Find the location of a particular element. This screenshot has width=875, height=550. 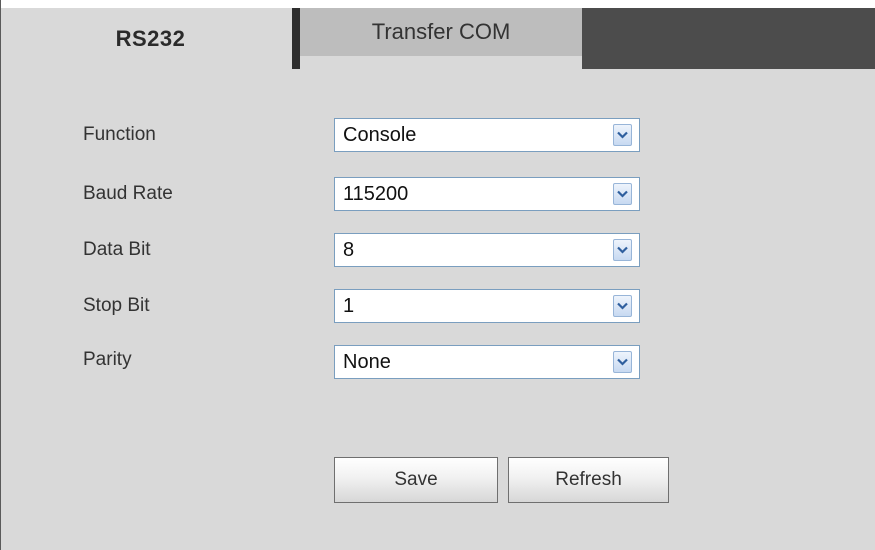

baud-rate-label: Baud Rate is located at coordinates (128, 193).